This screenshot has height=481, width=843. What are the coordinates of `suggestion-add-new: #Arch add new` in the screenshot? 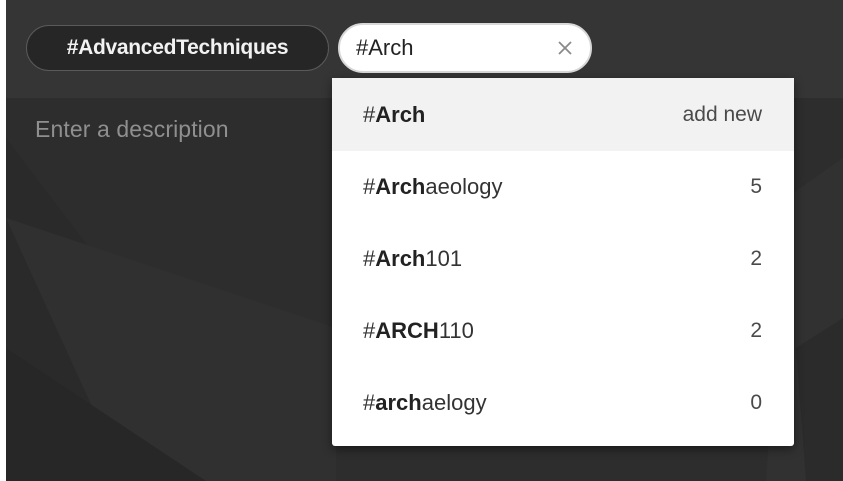 It's located at (563, 114).